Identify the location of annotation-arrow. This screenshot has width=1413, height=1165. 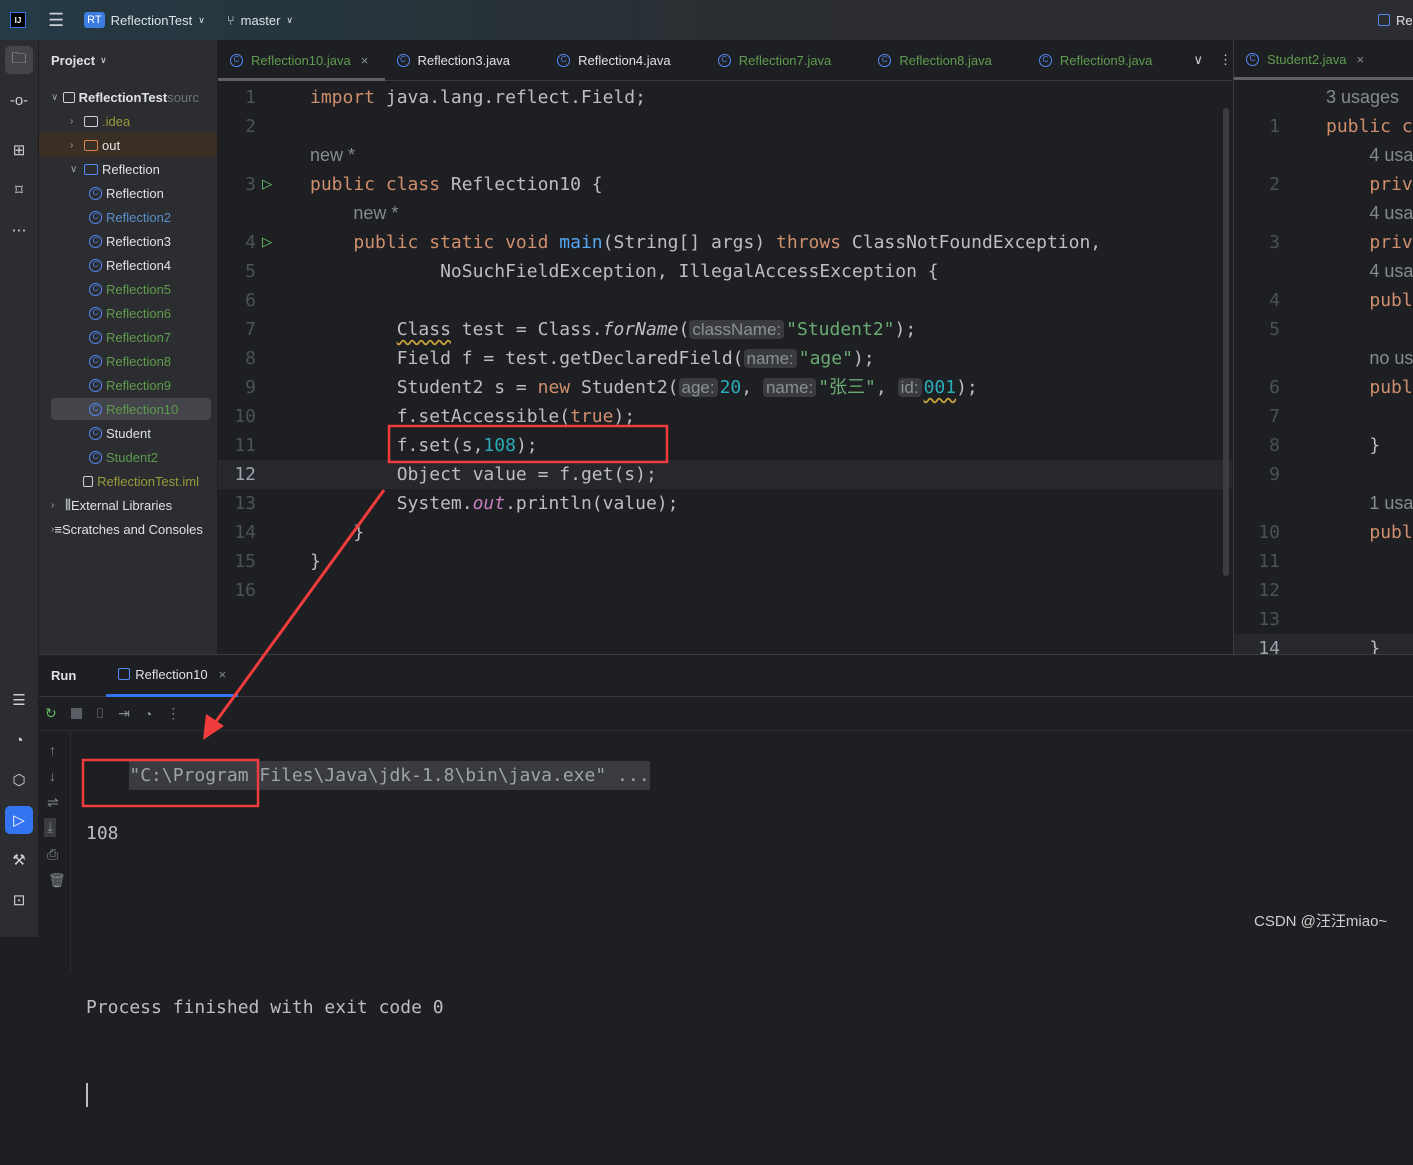
(298, 608).